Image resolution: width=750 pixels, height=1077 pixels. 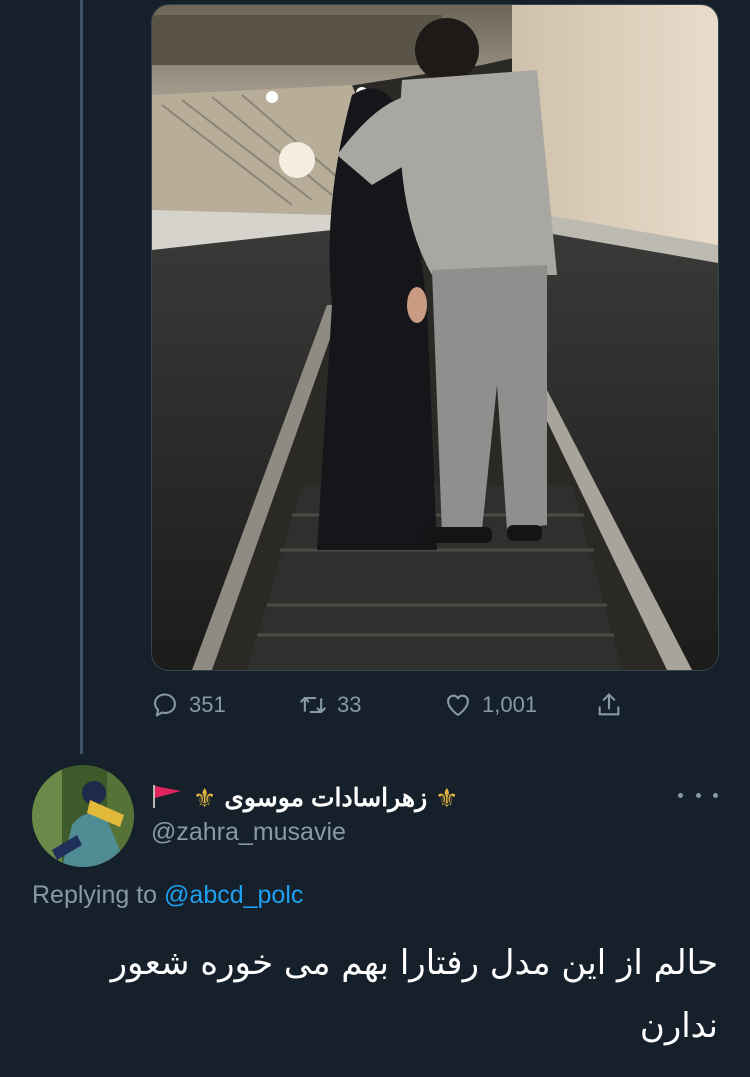 I want to click on like-button: 1,001, so click(x=490, y=705).